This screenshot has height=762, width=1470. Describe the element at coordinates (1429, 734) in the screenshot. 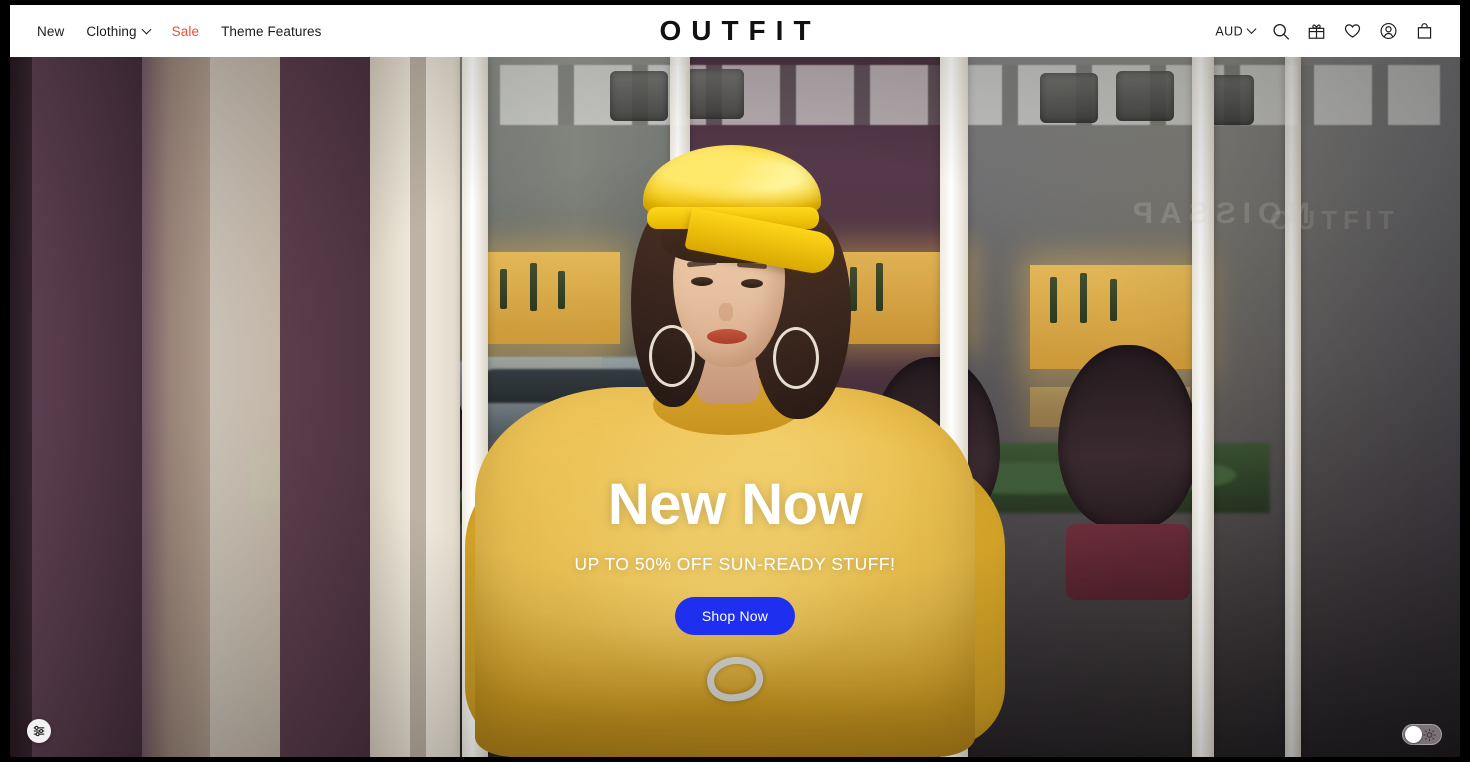

I see `sun-icon` at that location.